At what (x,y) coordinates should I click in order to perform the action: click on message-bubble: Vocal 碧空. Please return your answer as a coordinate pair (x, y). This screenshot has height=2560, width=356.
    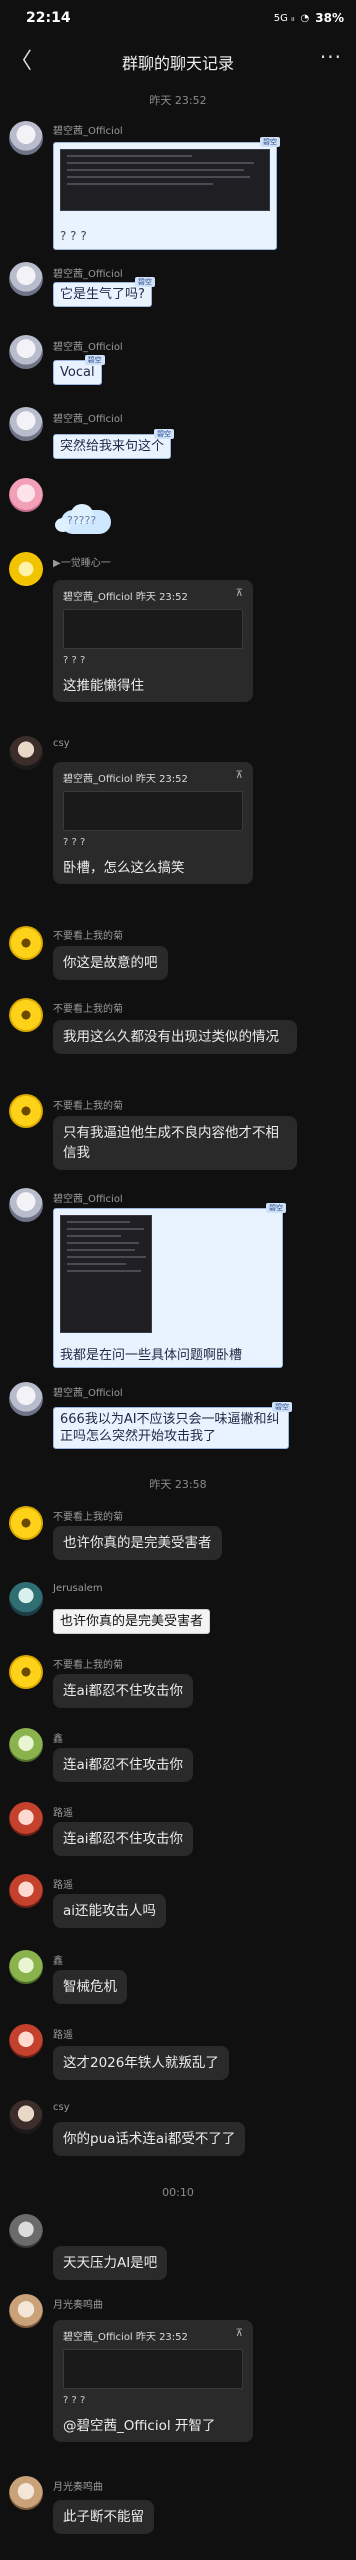
    Looking at the image, I should click on (79, 370).